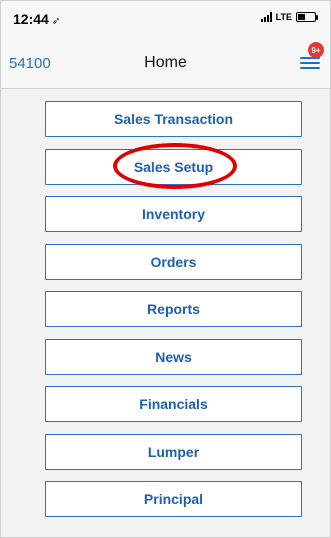 This screenshot has height=538, width=331. I want to click on location-arrow-icon: ➶, so click(56, 21).